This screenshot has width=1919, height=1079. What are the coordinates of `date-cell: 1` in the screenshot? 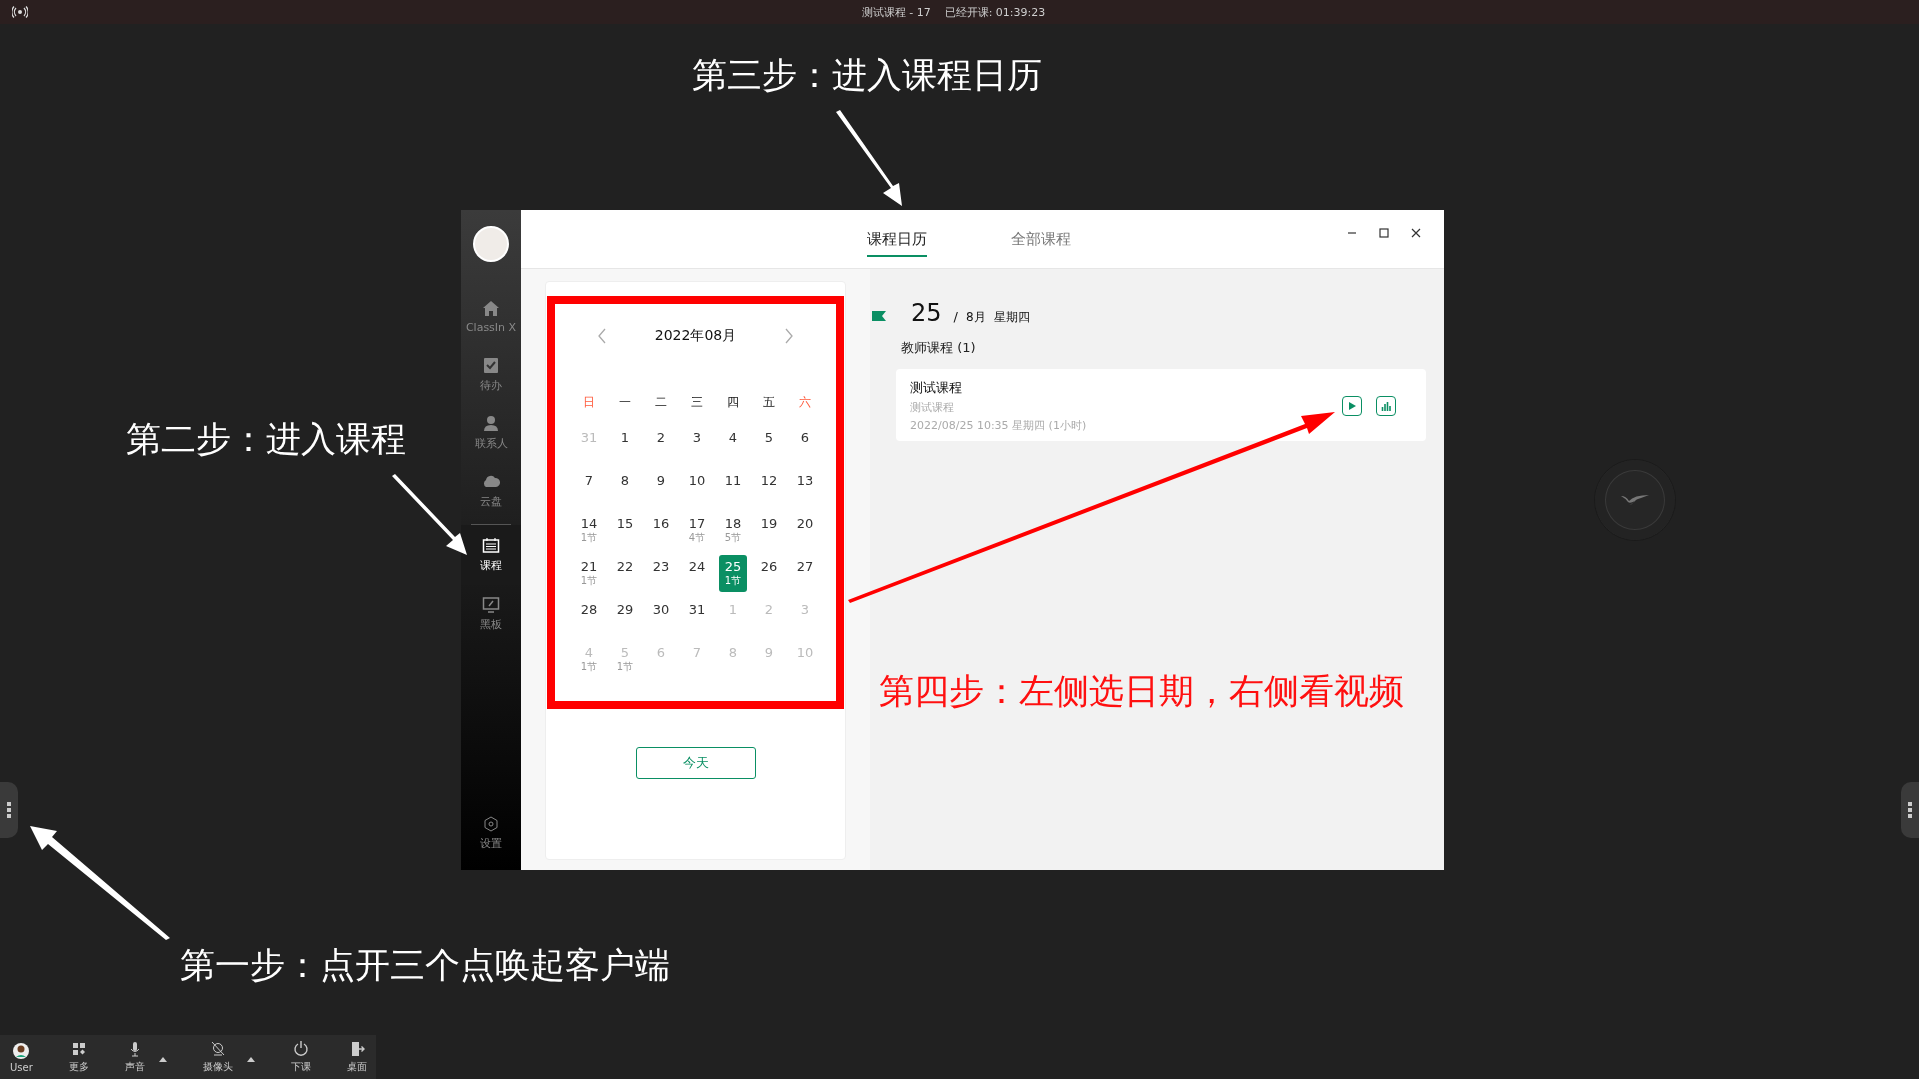 It's located at (625, 444).